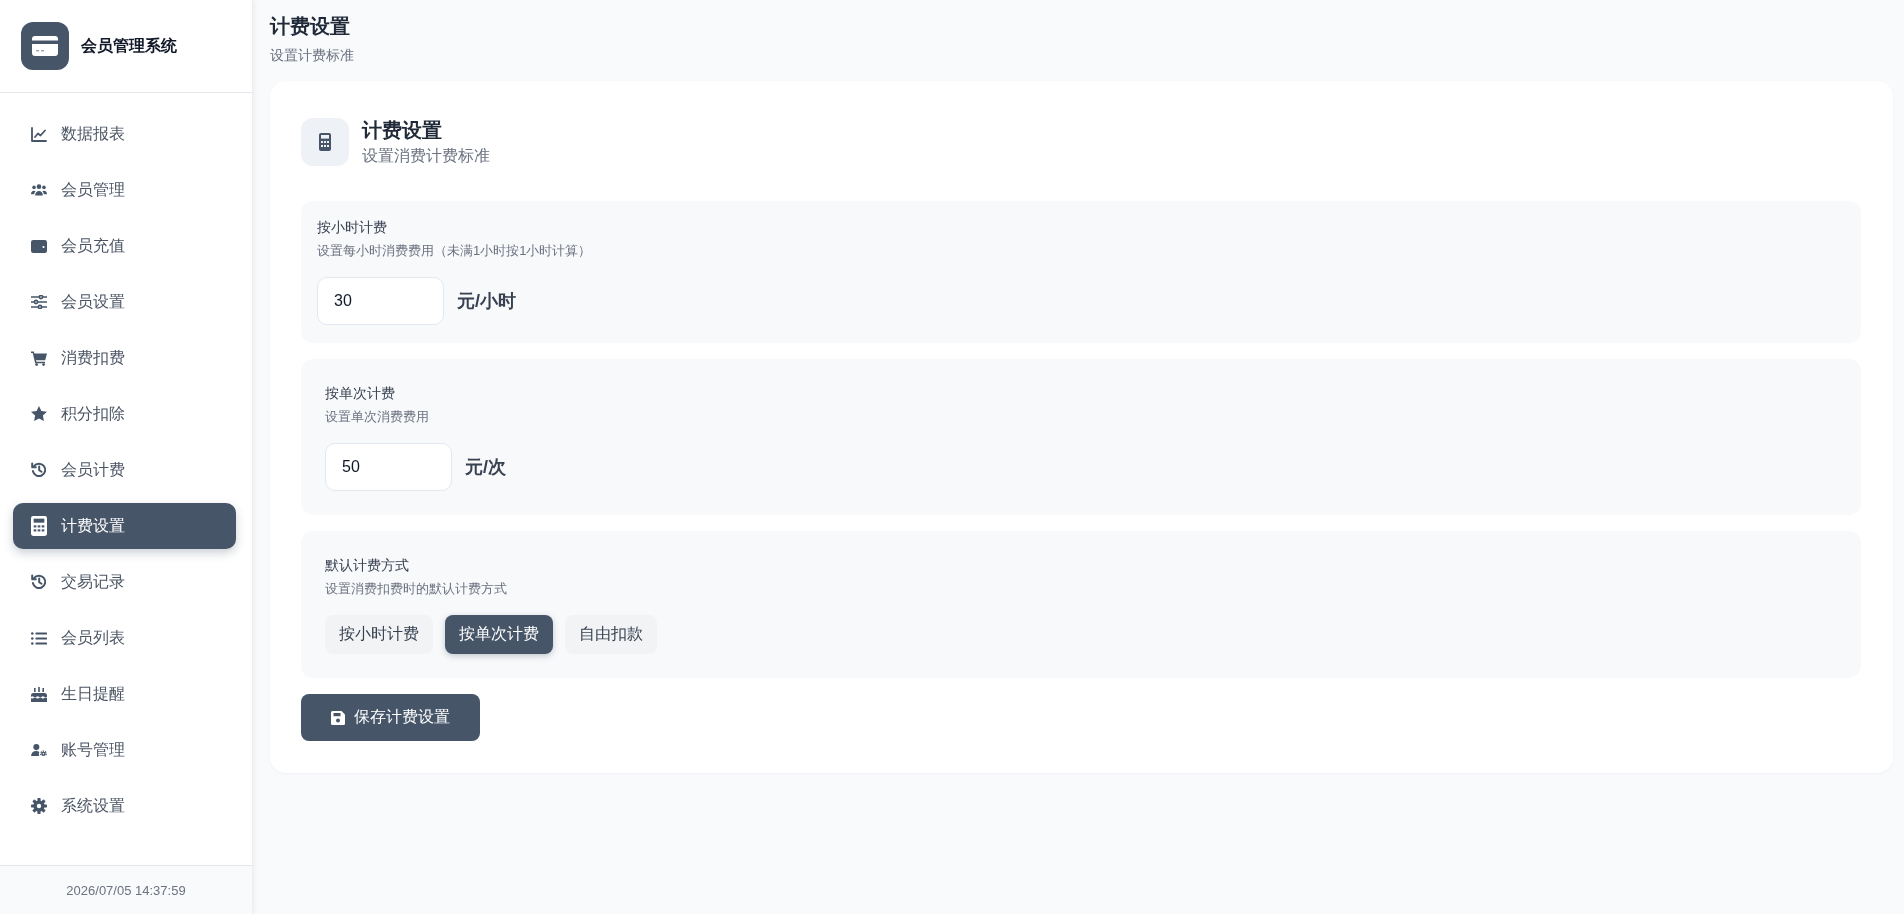 The height and width of the screenshot is (914, 1904). What do you see at coordinates (124, 694) in the screenshot?
I see `sidebar-item: 生日提醒` at bounding box center [124, 694].